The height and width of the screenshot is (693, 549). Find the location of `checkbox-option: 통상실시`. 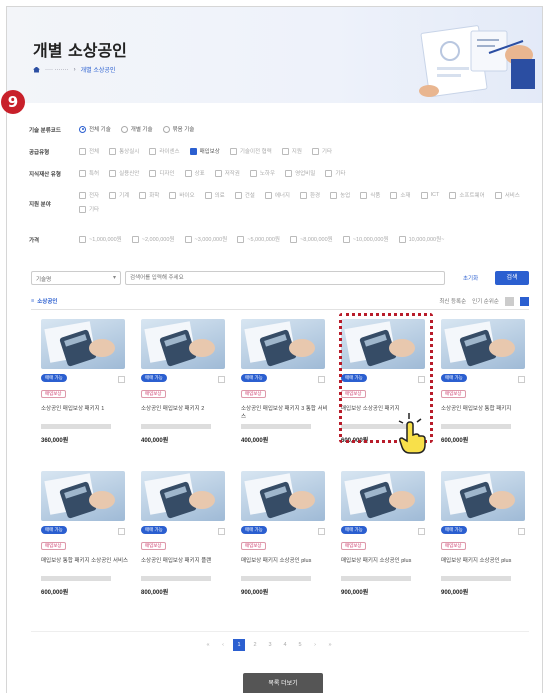

checkbox-option: 통상실시 is located at coordinates (124, 151).